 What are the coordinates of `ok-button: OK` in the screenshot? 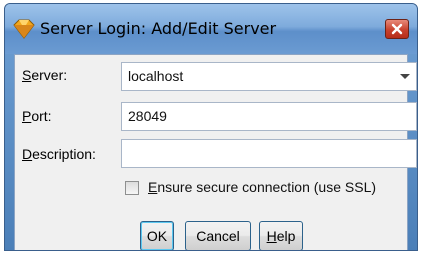 It's located at (157, 235).